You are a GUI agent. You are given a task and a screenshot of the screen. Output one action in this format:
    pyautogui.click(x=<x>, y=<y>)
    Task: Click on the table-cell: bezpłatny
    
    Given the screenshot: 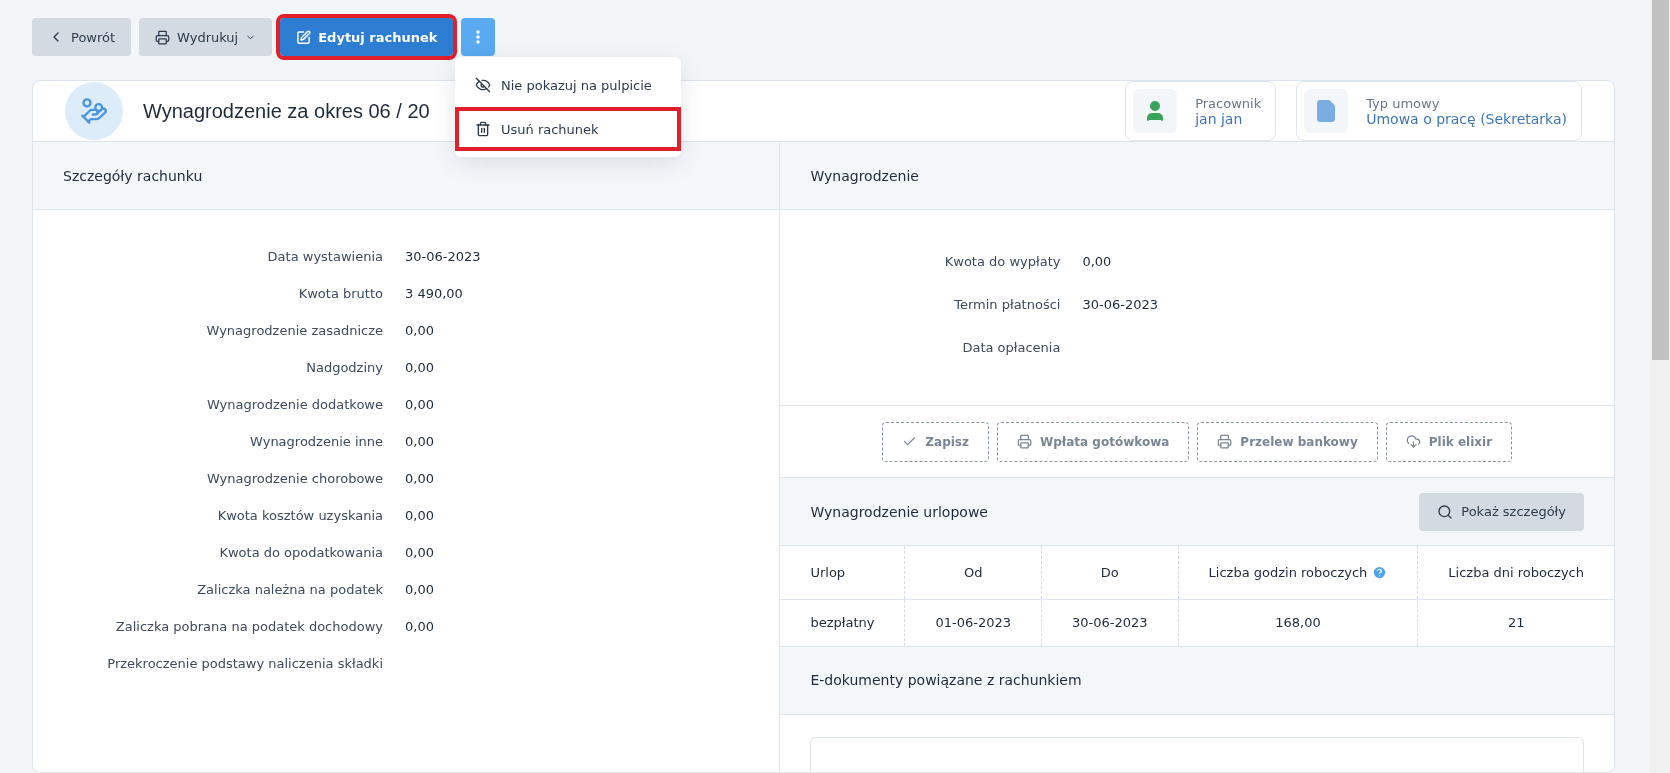 What is the action you would take?
    pyautogui.click(x=842, y=622)
    